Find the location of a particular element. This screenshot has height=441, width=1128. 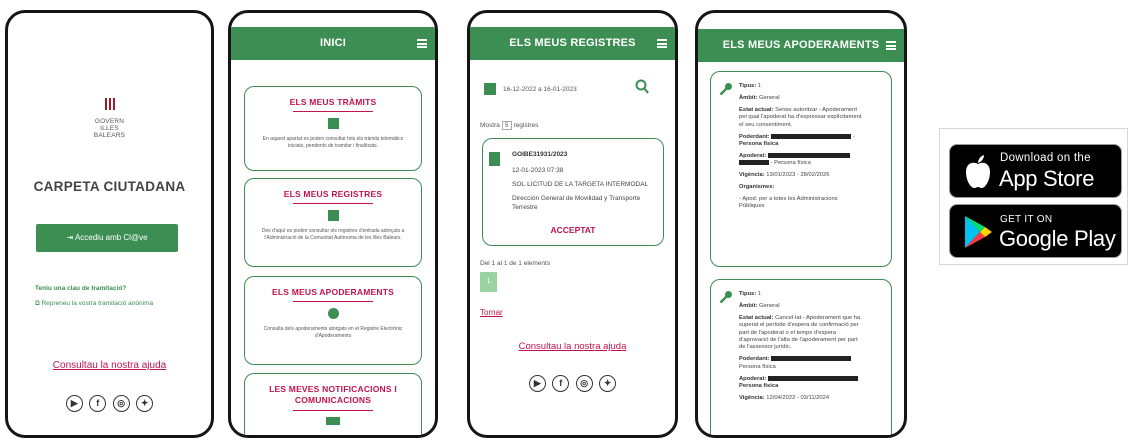

status-badge: ACCEPTAT is located at coordinates (573, 230).